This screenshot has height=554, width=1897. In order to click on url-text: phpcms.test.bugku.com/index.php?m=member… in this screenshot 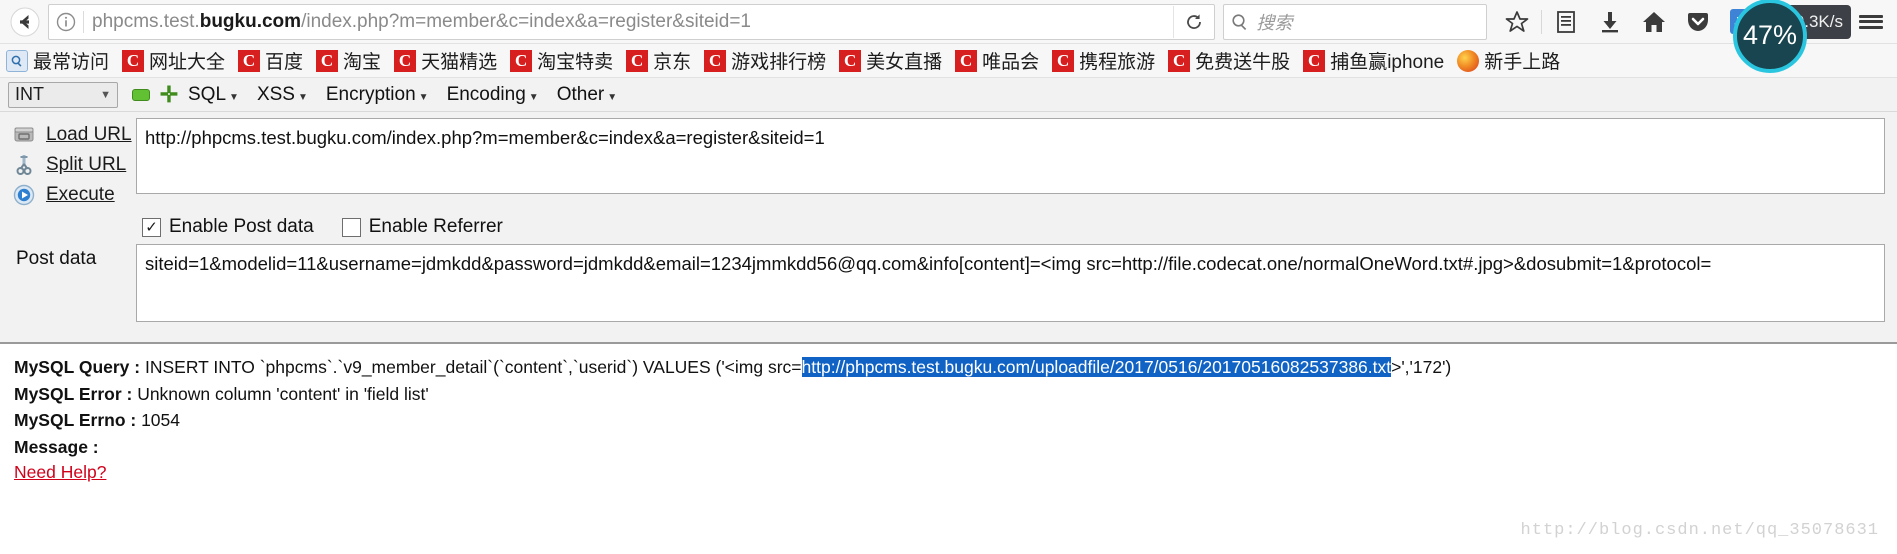, I will do `click(628, 22)`.